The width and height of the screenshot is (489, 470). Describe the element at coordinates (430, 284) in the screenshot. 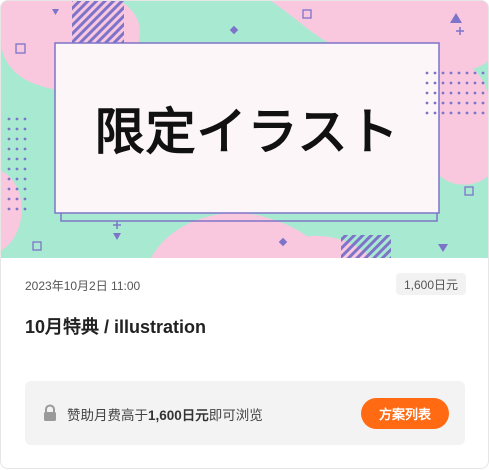

I see `price-badge: 1,600日元` at that location.